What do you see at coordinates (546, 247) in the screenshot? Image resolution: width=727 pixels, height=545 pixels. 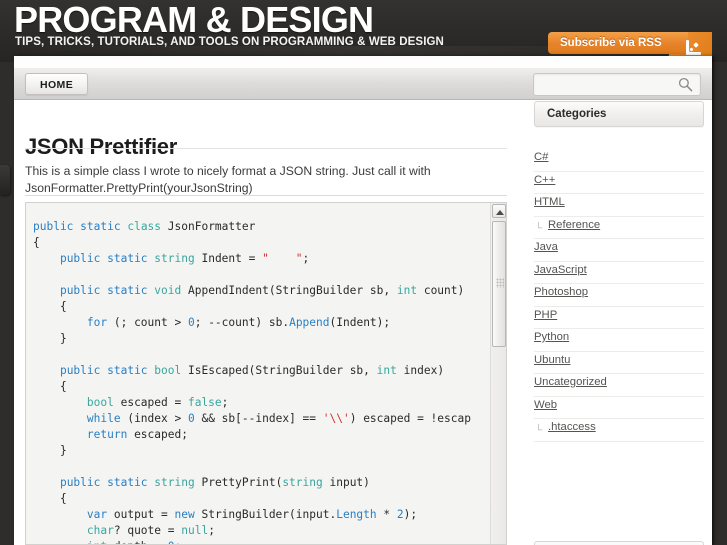 I see `category-link: Java` at bounding box center [546, 247].